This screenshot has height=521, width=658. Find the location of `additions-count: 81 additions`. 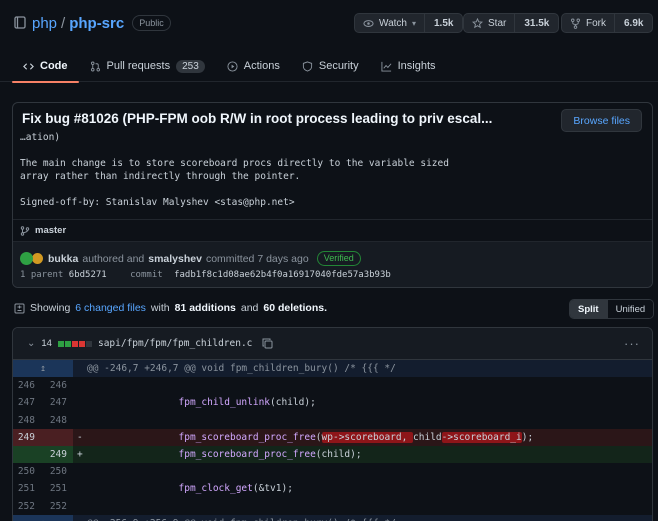

additions-count: 81 additions is located at coordinates (205, 308).